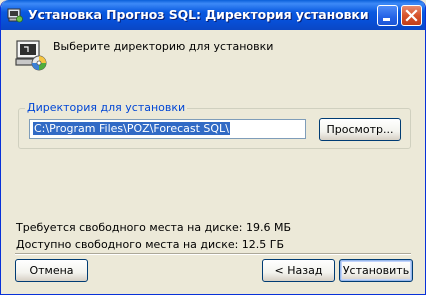 This screenshot has height=295, width=426. What do you see at coordinates (51, 270) in the screenshot?
I see `cancel-button: Отмена` at bounding box center [51, 270].